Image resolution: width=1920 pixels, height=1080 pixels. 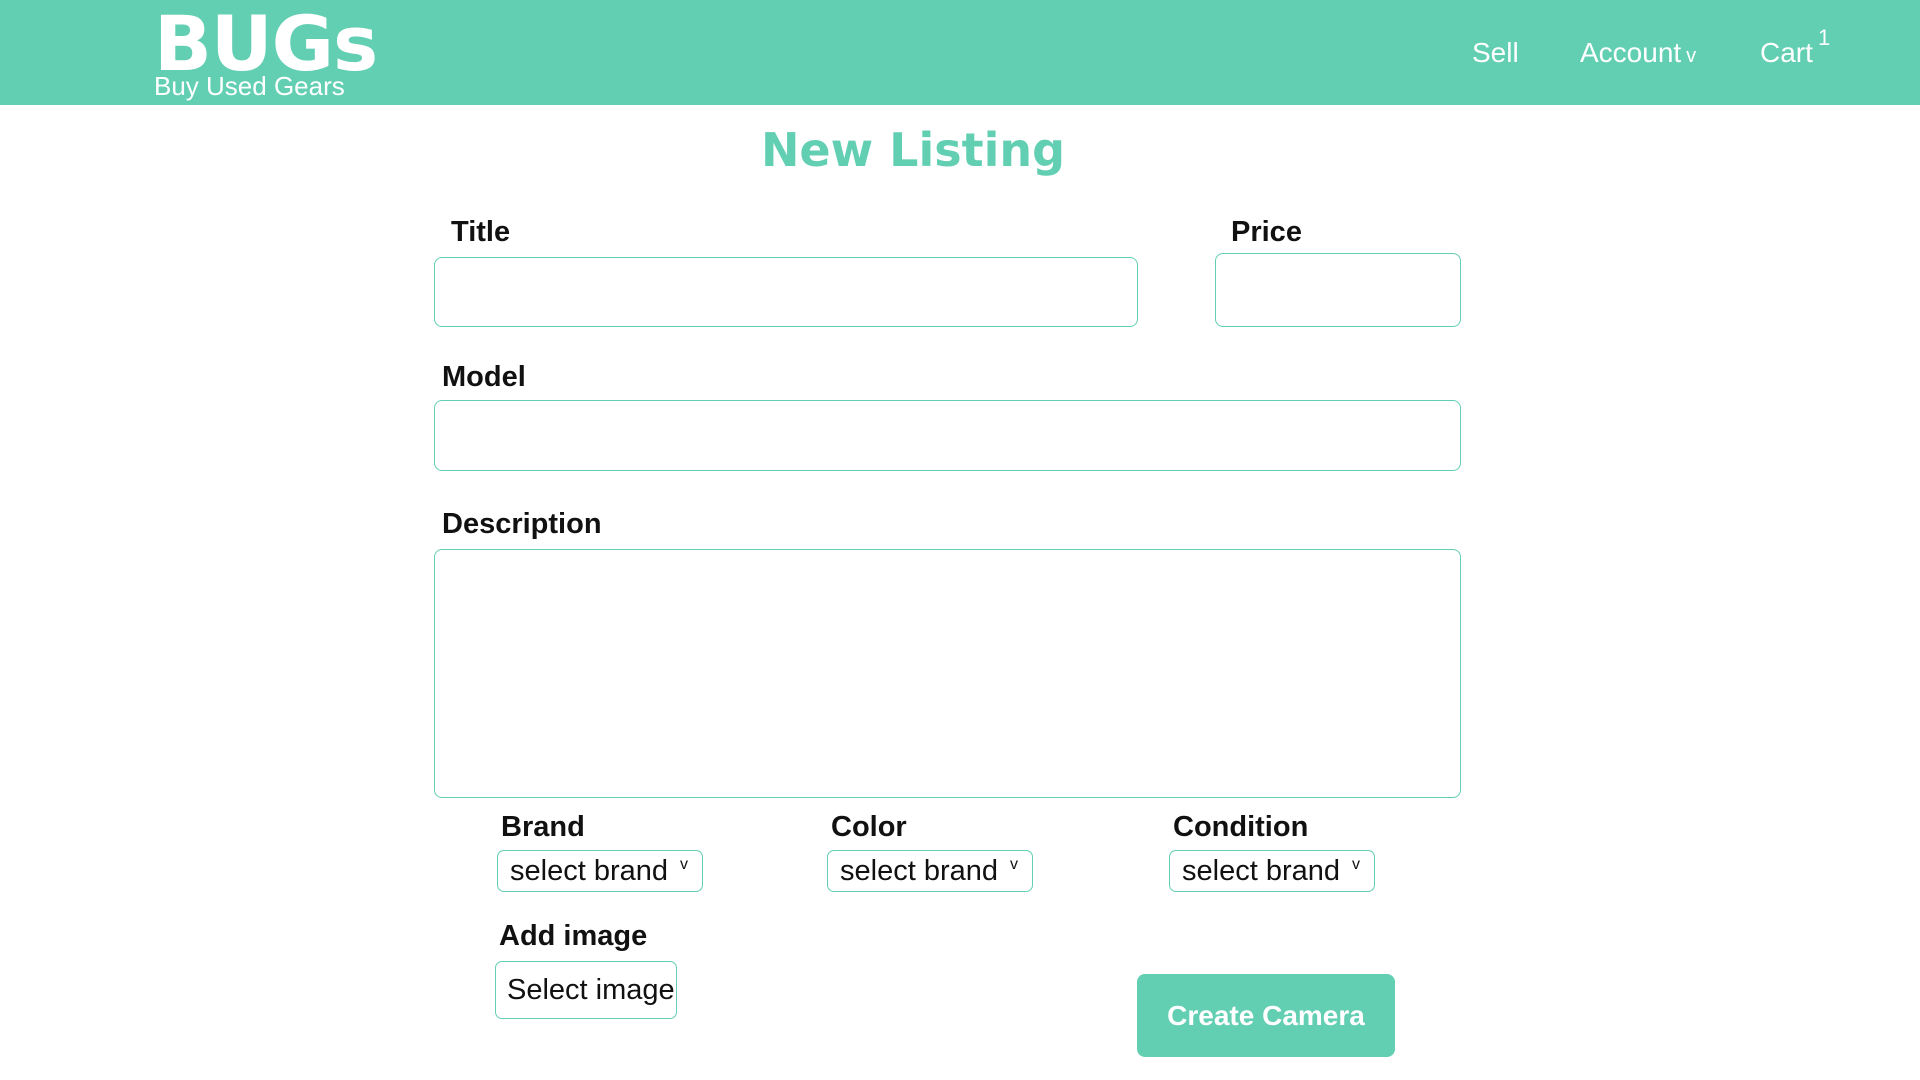 What do you see at coordinates (869, 827) in the screenshot?
I see `color-label: Color` at bounding box center [869, 827].